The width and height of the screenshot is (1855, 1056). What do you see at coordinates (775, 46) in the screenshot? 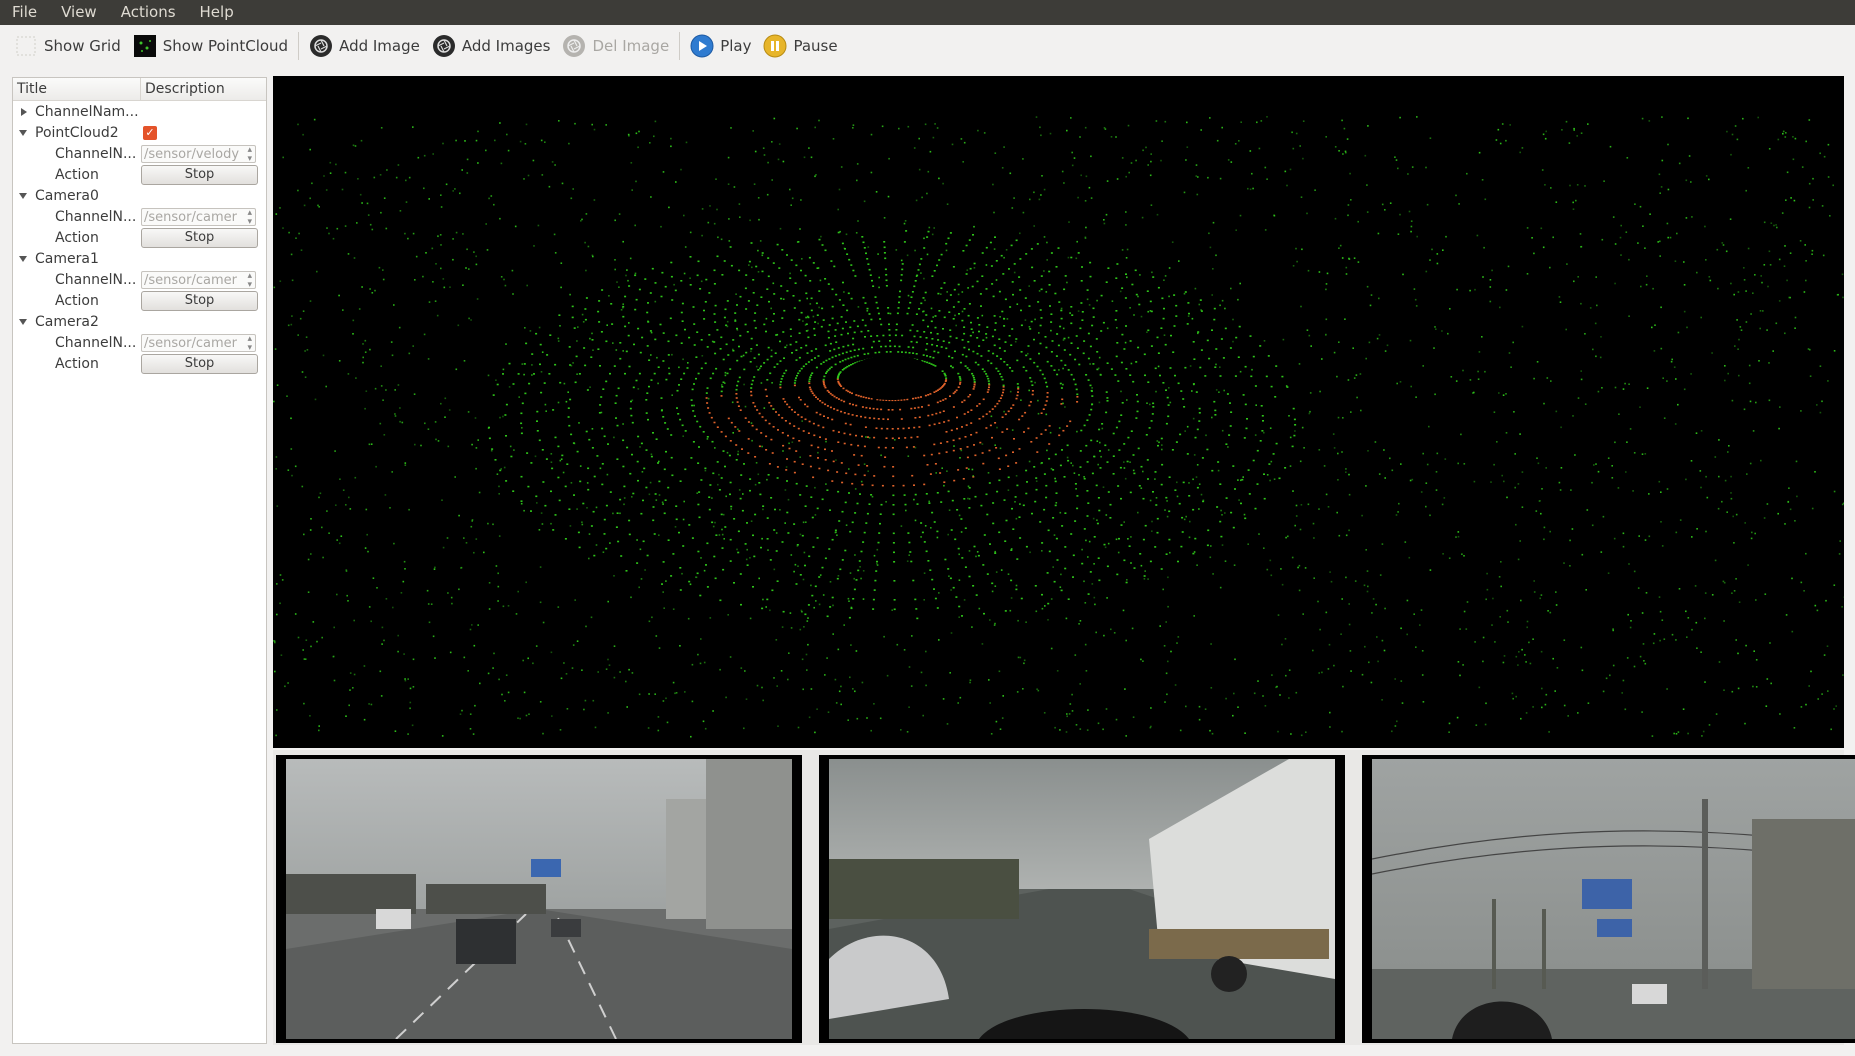
I see `pause-icon` at bounding box center [775, 46].